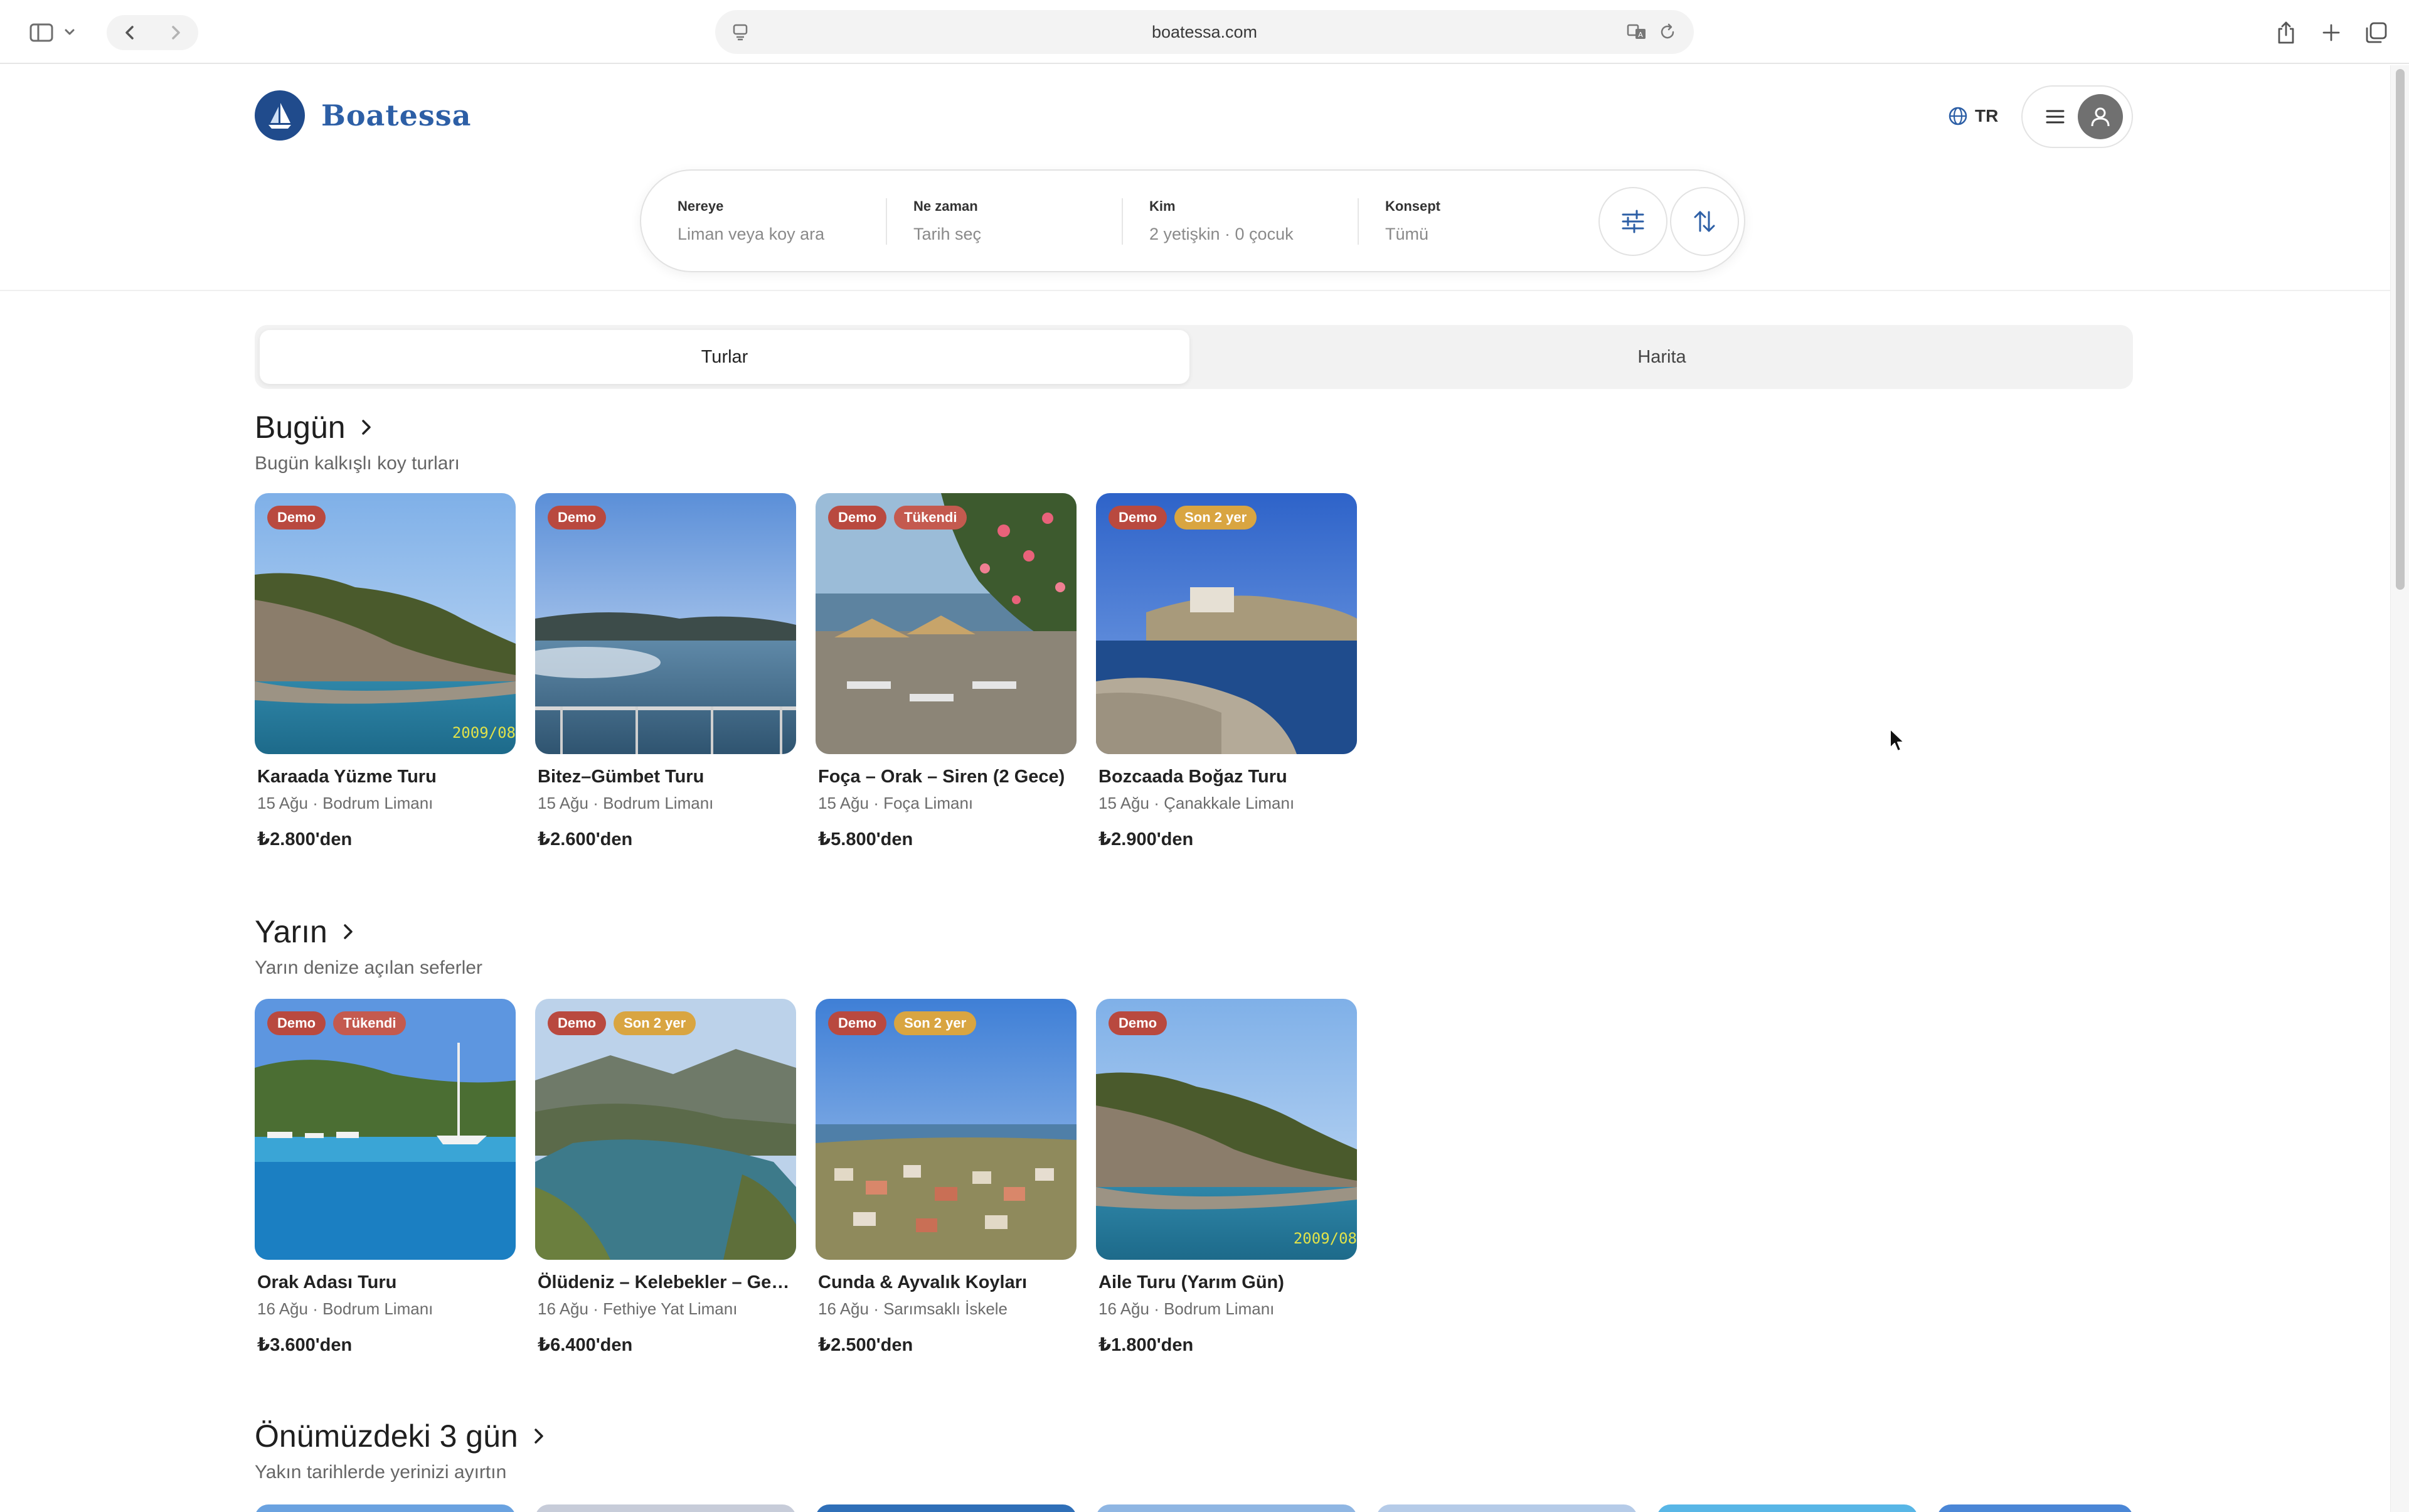 The width and height of the screenshot is (2409, 1512). Describe the element at coordinates (913, 1309) in the screenshot. I see `tour-meta: 16 Ağu · Sarımsaklı İskele` at that location.